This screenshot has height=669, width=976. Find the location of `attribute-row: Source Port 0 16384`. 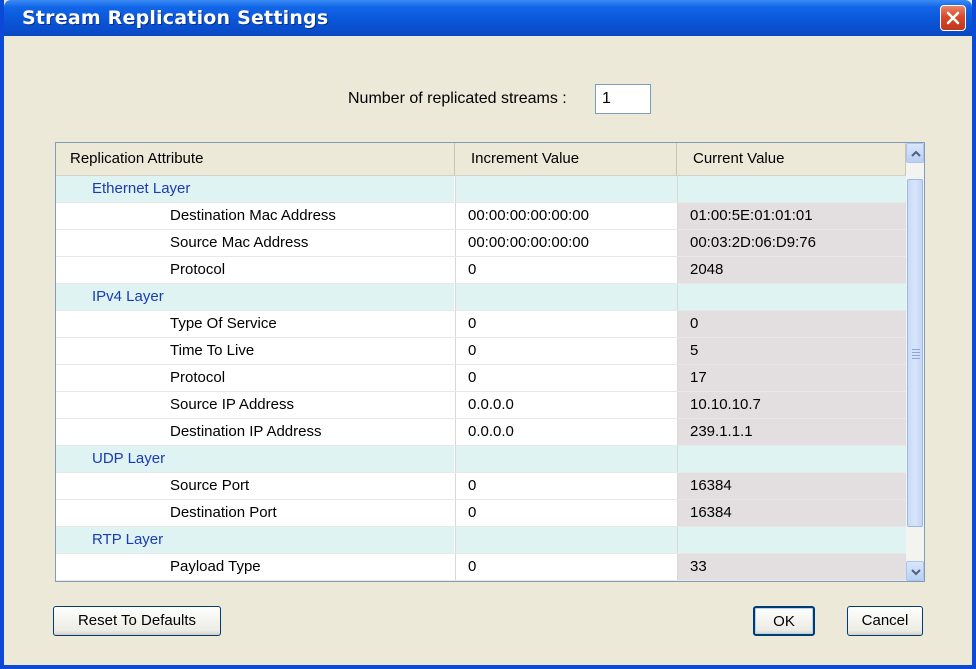

attribute-row: Source Port 0 16384 is located at coordinates (481, 486).